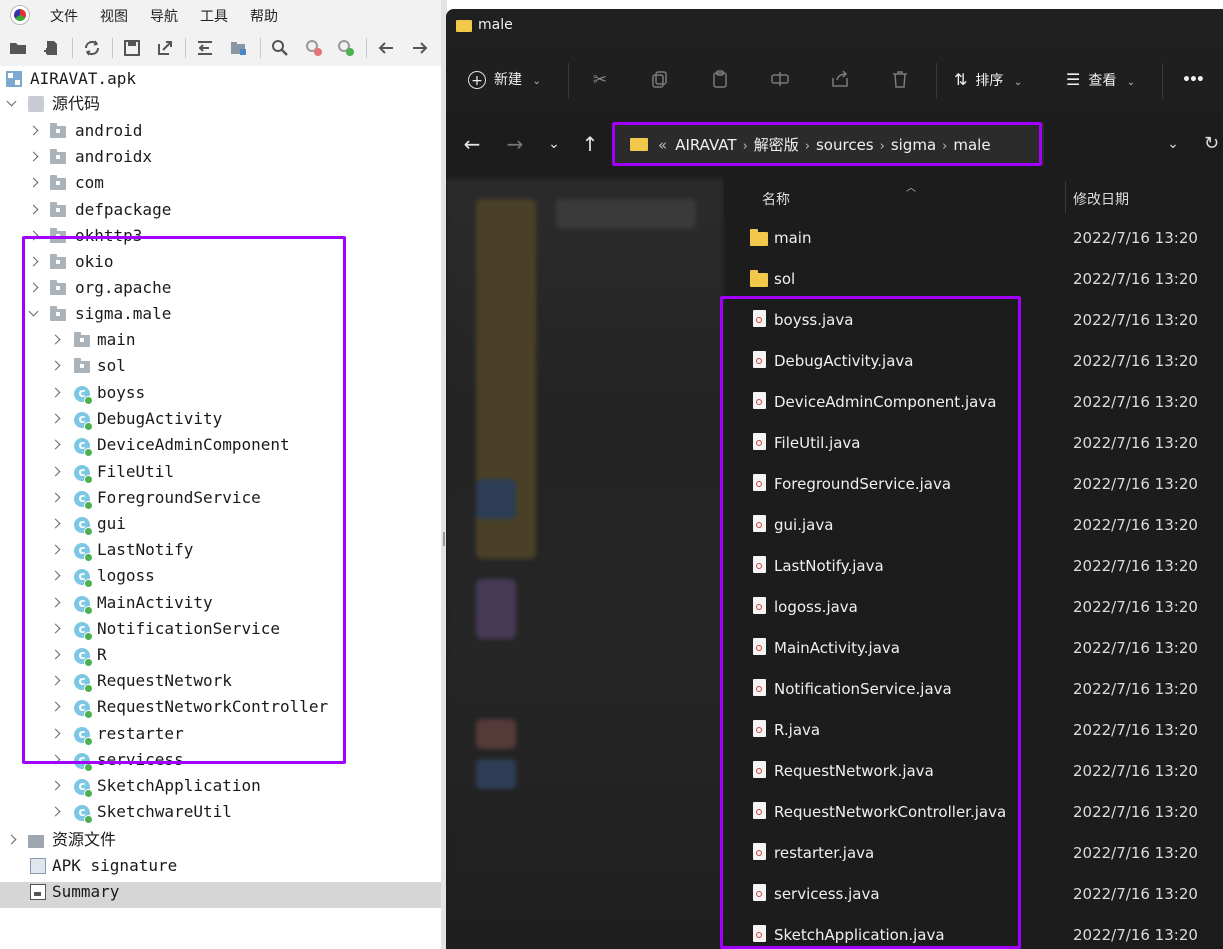 Image resolution: width=1223 pixels, height=949 pixels. Describe the element at coordinates (477, 80) in the screenshot. I see `plus-icon: +` at that location.